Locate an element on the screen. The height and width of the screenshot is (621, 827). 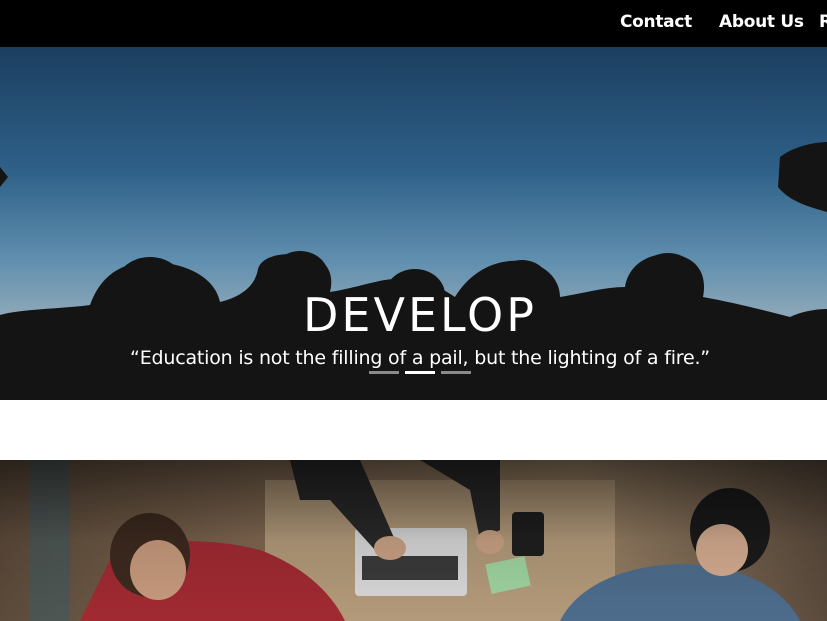
nav-link-contact: Contact is located at coordinates (656, 22).